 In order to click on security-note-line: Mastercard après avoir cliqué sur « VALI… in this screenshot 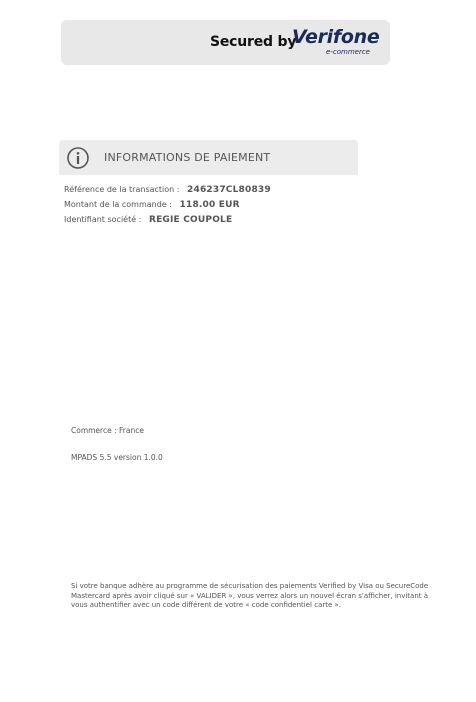, I will do `click(250, 595)`.